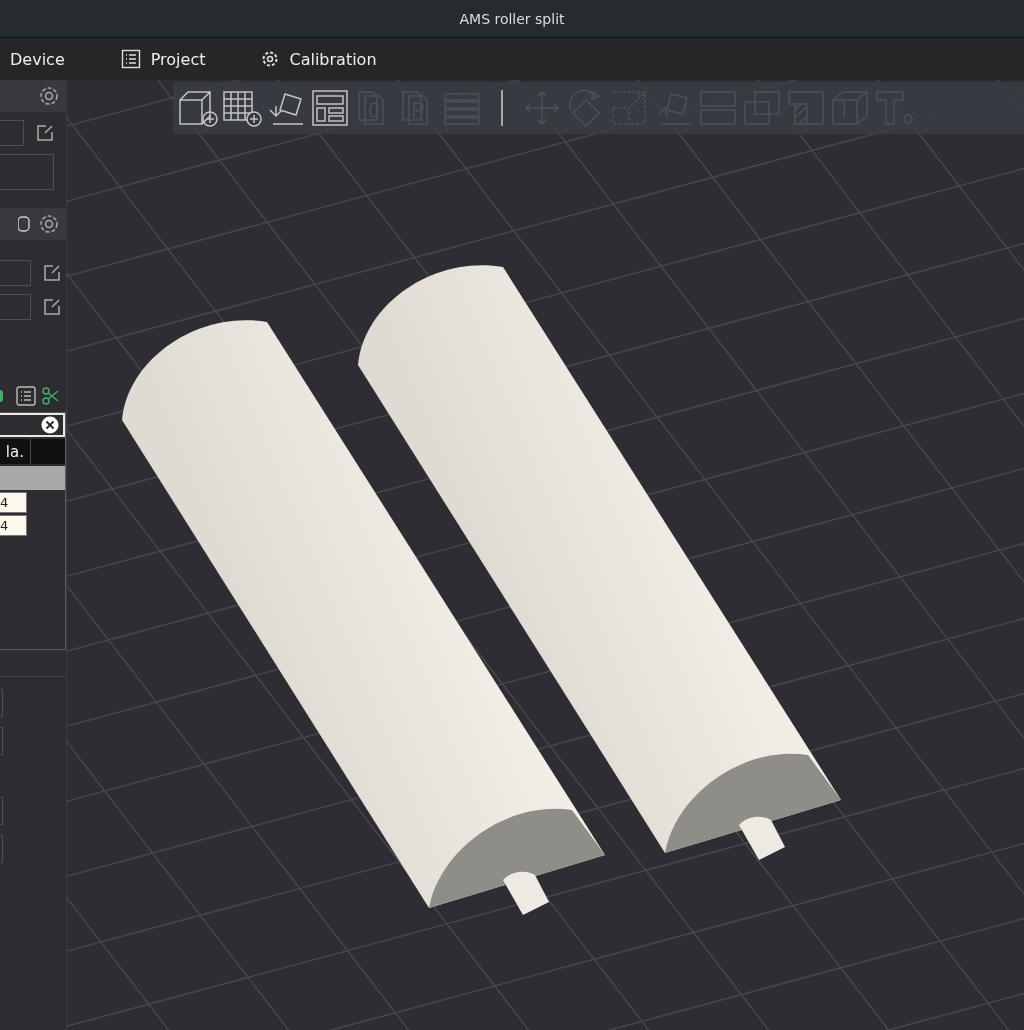  I want to click on scissors-icon, so click(51, 396).